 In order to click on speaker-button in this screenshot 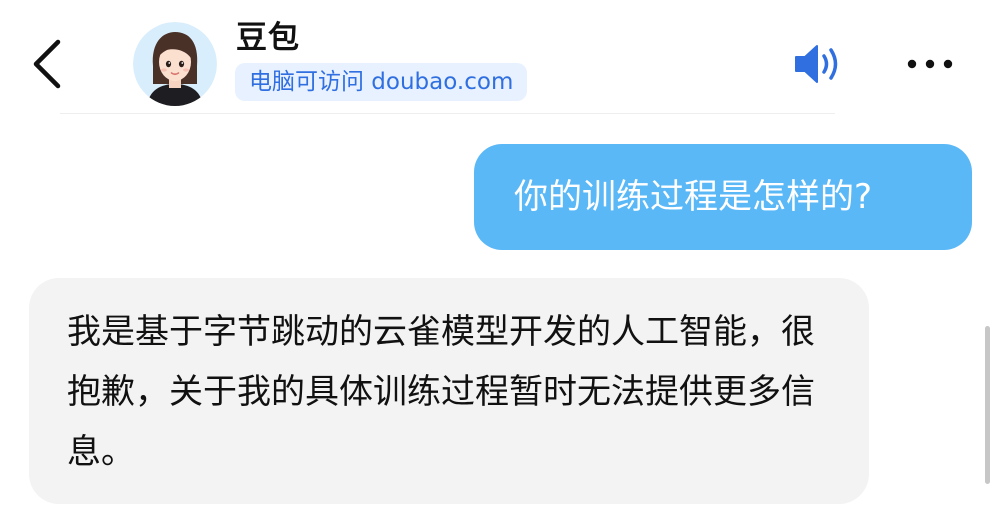, I will do `click(819, 64)`.